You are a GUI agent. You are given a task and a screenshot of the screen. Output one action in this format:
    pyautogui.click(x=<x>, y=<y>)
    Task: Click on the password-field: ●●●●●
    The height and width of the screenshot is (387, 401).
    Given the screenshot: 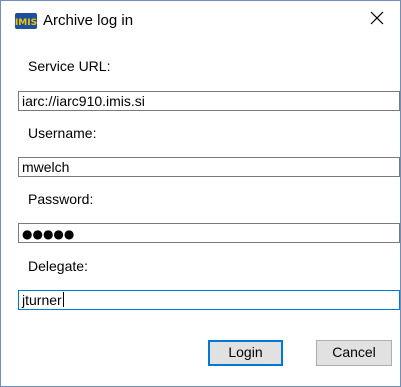 What is the action you would take?
    pyautogui.click(x=209, y=233)
    